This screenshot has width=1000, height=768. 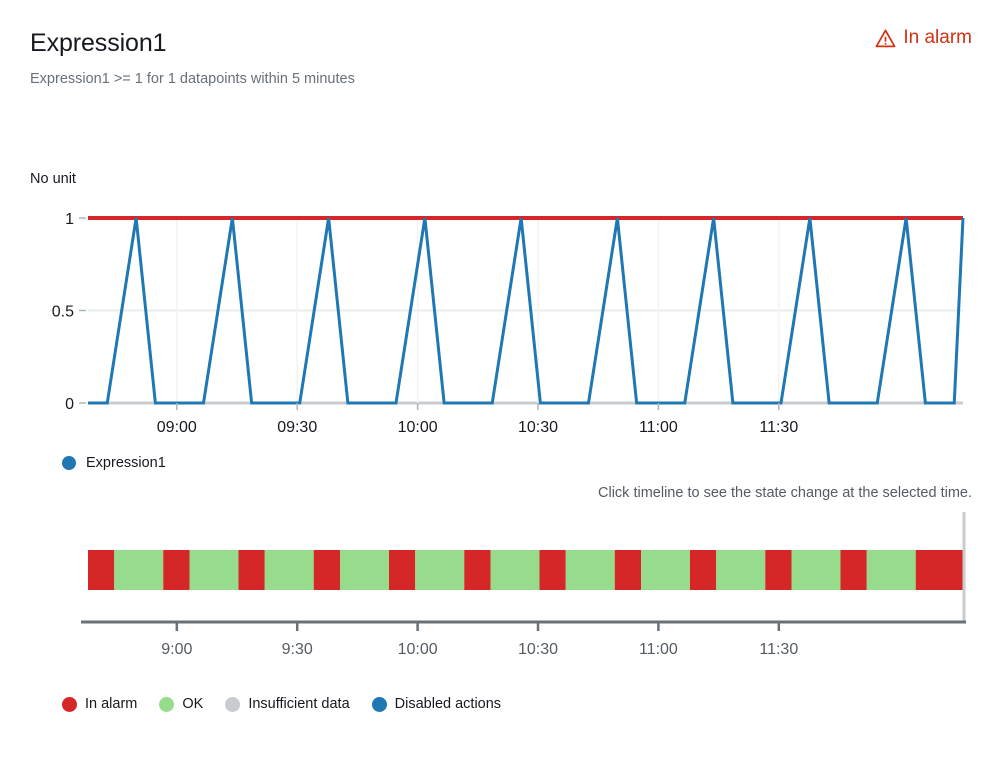 What do you see at coordinates (297, 649) in the screenshot?
I see `timeline-tick-label: 9:30` at bounding box center [297, 649].